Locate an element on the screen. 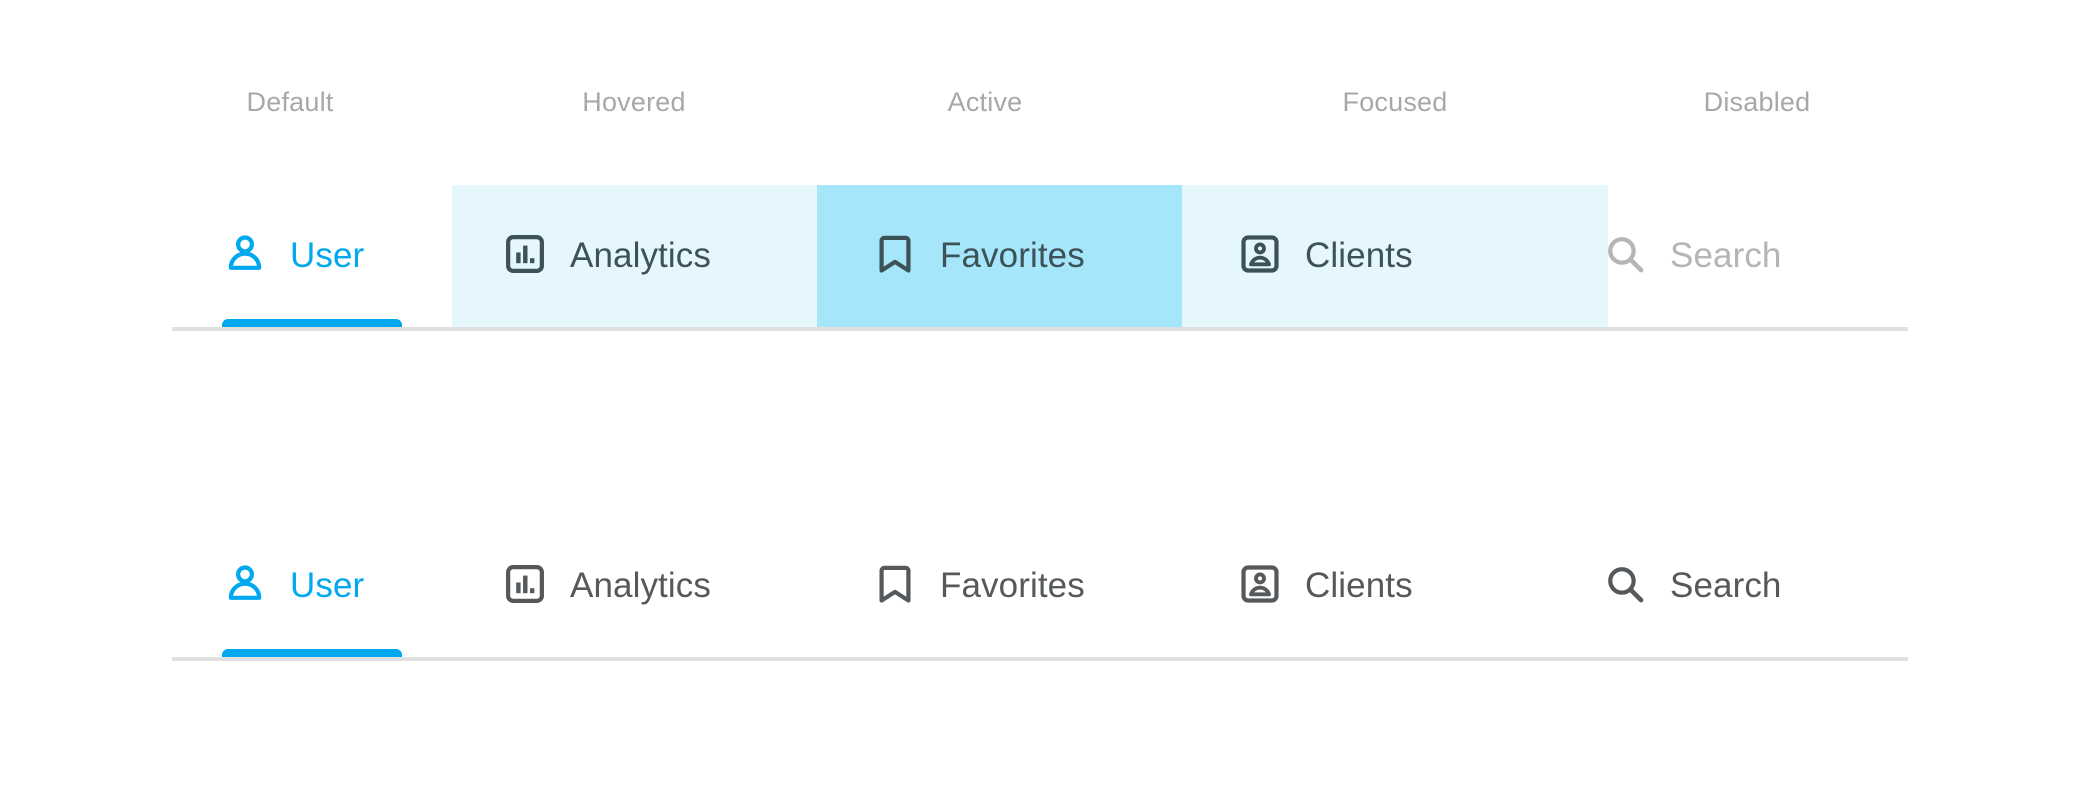 This screenshot has width=2100, height=800. state-label-row: Default Hovered Active Focused Disabled is located at coordinates (1040, 102).